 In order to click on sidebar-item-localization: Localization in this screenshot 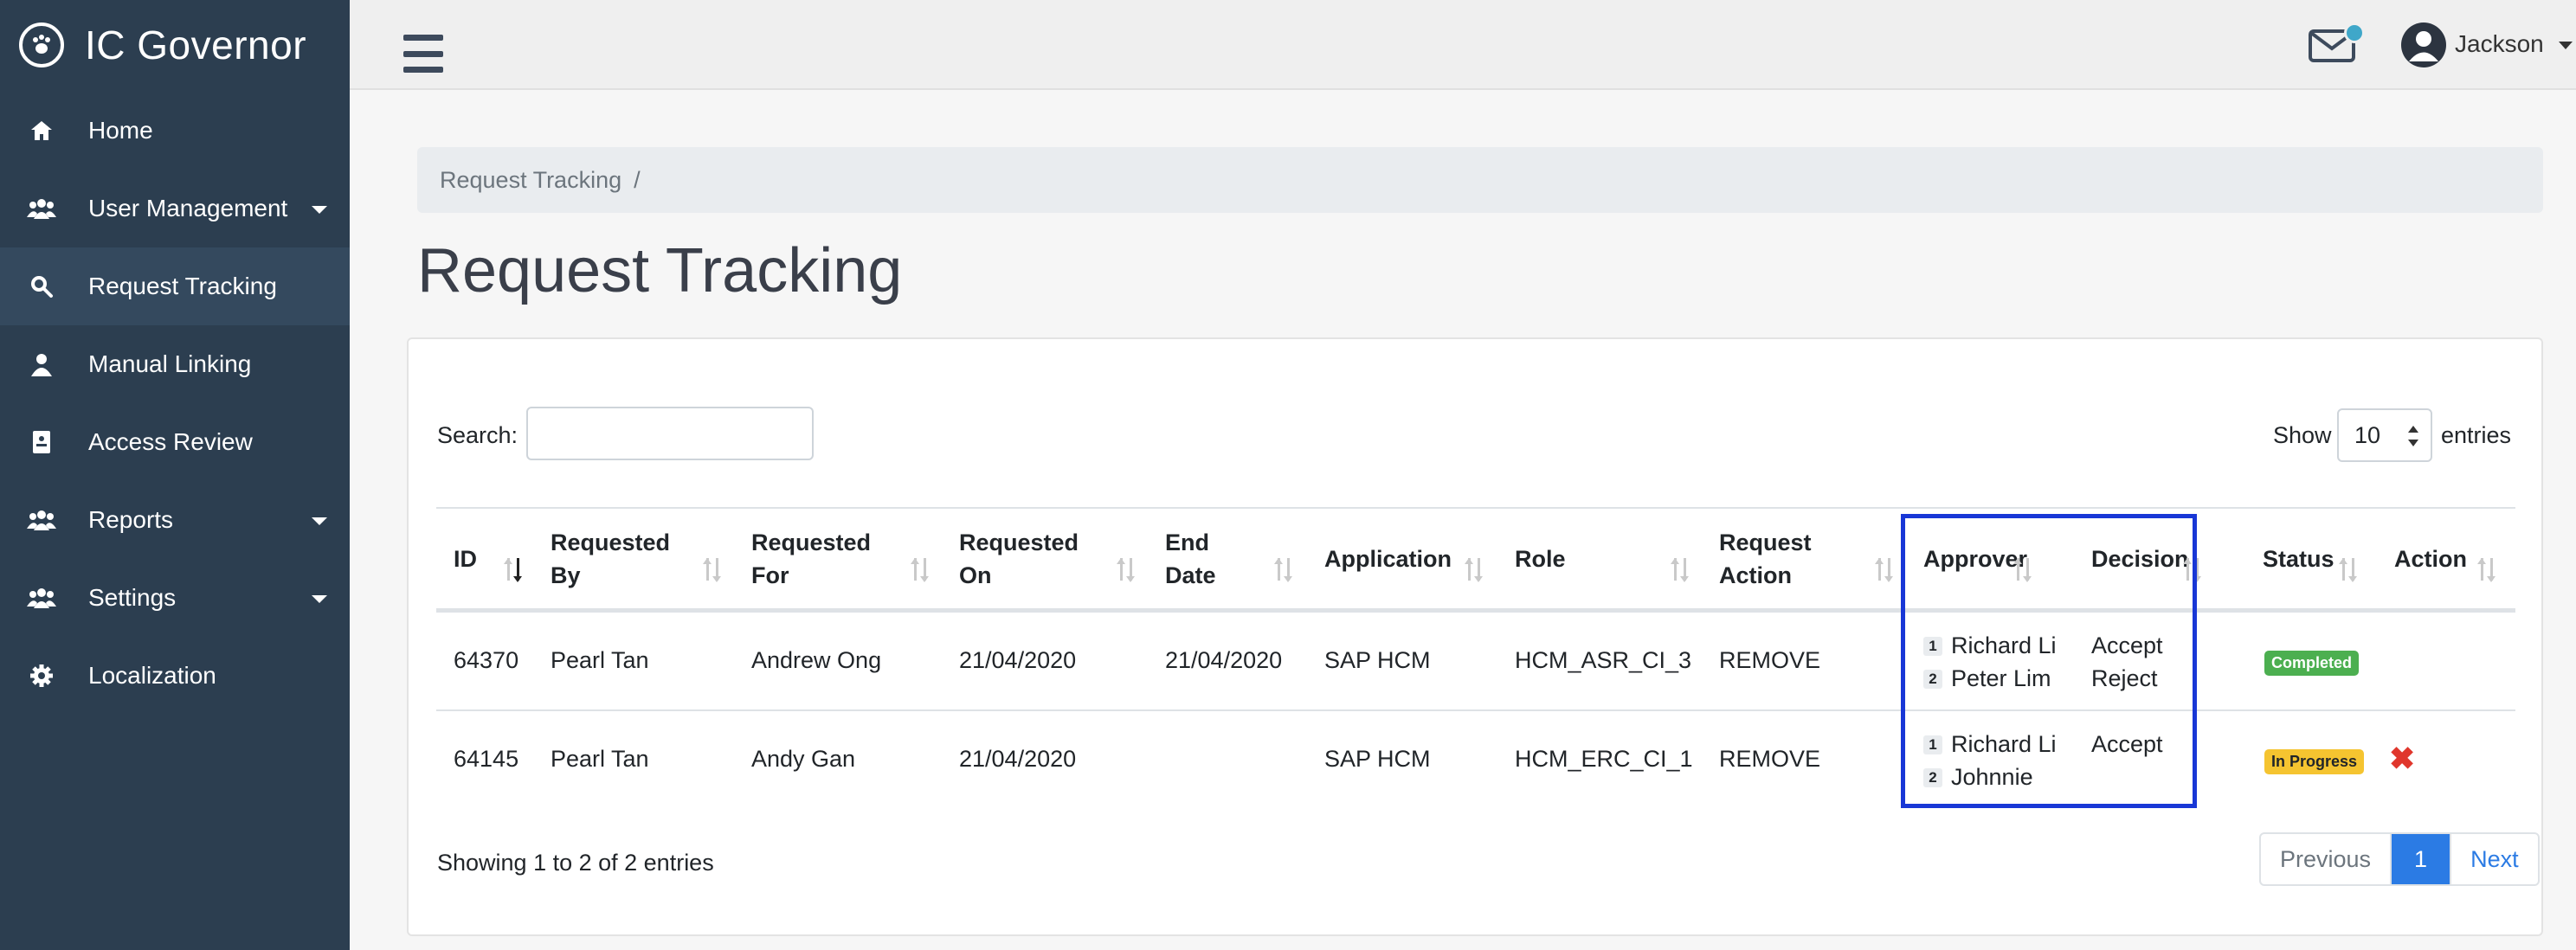, I will do `click(175, 676)`.